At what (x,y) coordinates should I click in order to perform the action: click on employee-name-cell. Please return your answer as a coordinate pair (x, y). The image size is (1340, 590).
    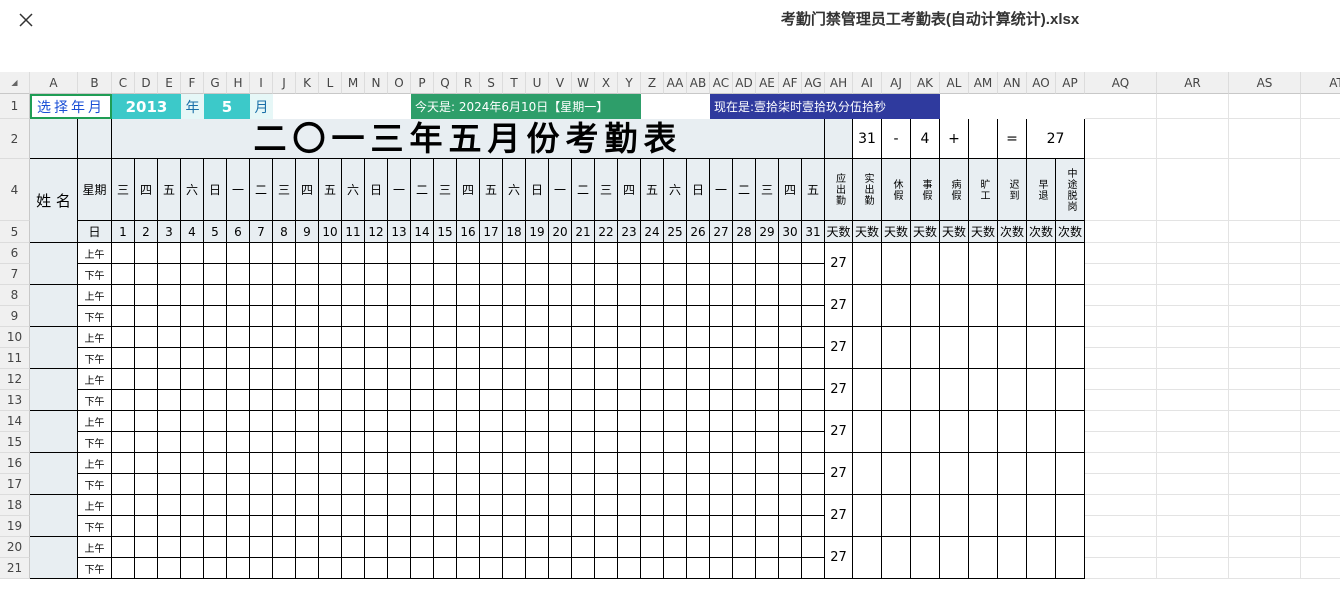
    Looking at the image, I should click on (54, 390).